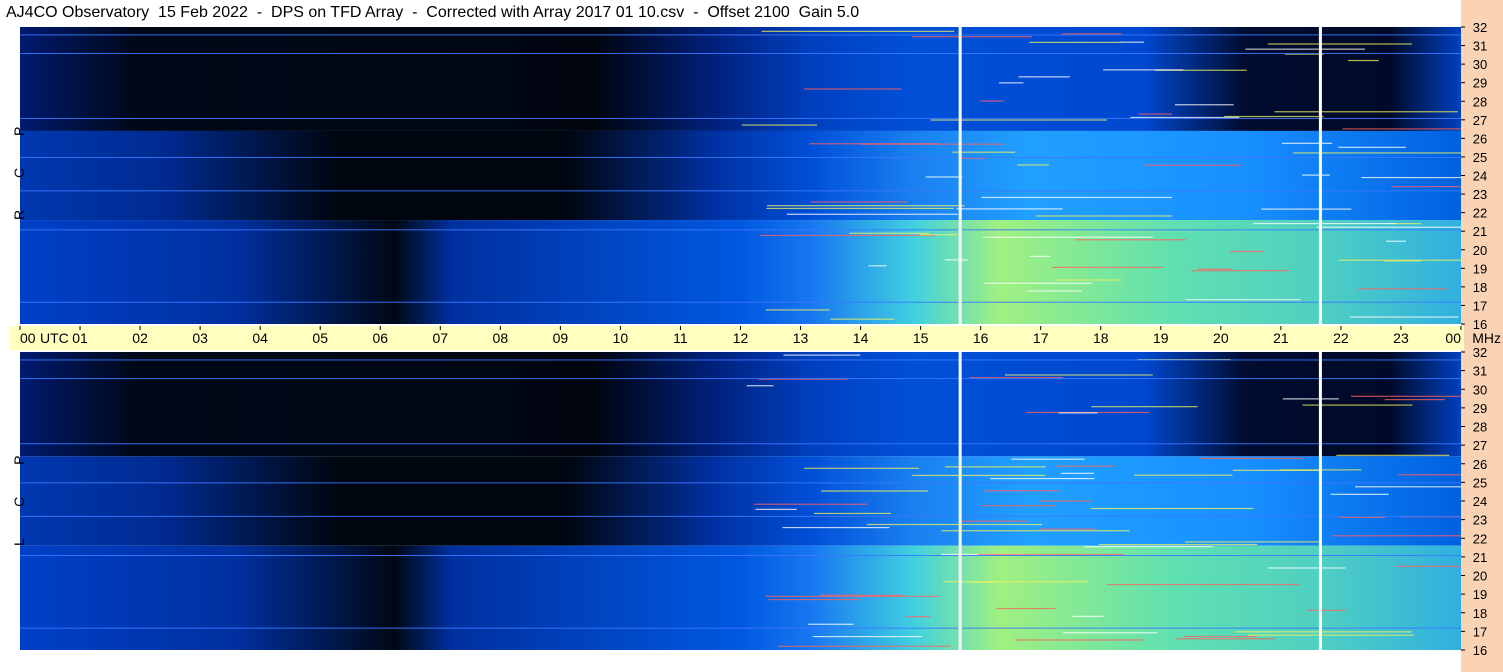 This screenshot has height=672, width=1503. I want to click on freq-tick-label: 26, so click(1480, 138).